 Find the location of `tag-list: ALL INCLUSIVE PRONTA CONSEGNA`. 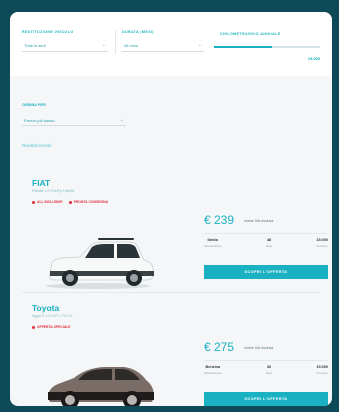

tag-list: ALL INCLUSIVE PRONTA CONSEGNA is located at coordinates (70, 202).